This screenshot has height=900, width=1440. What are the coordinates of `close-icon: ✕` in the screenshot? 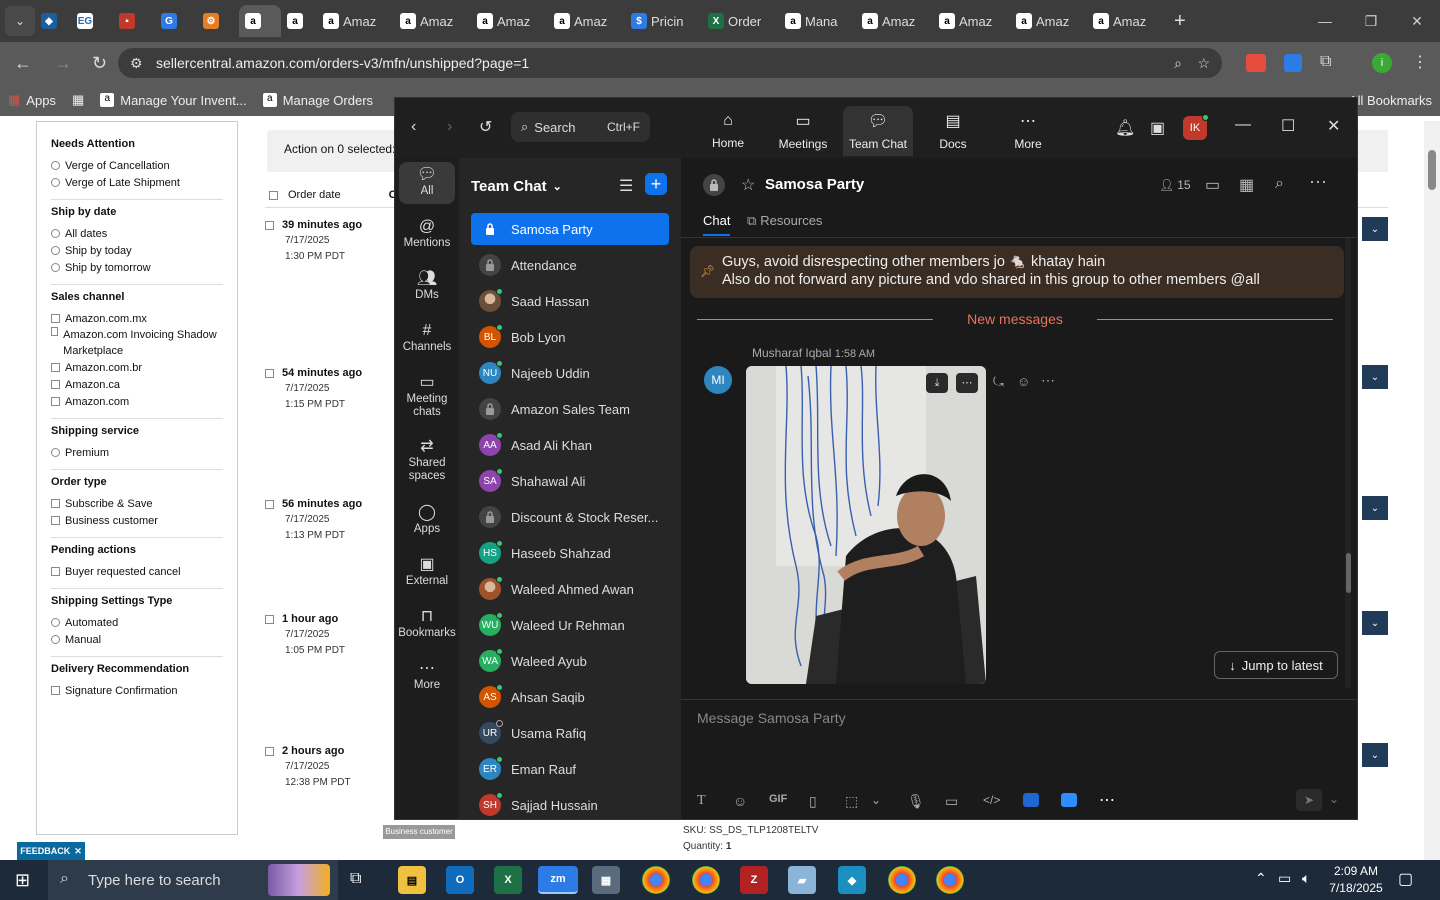 It's located at (1417, 21).